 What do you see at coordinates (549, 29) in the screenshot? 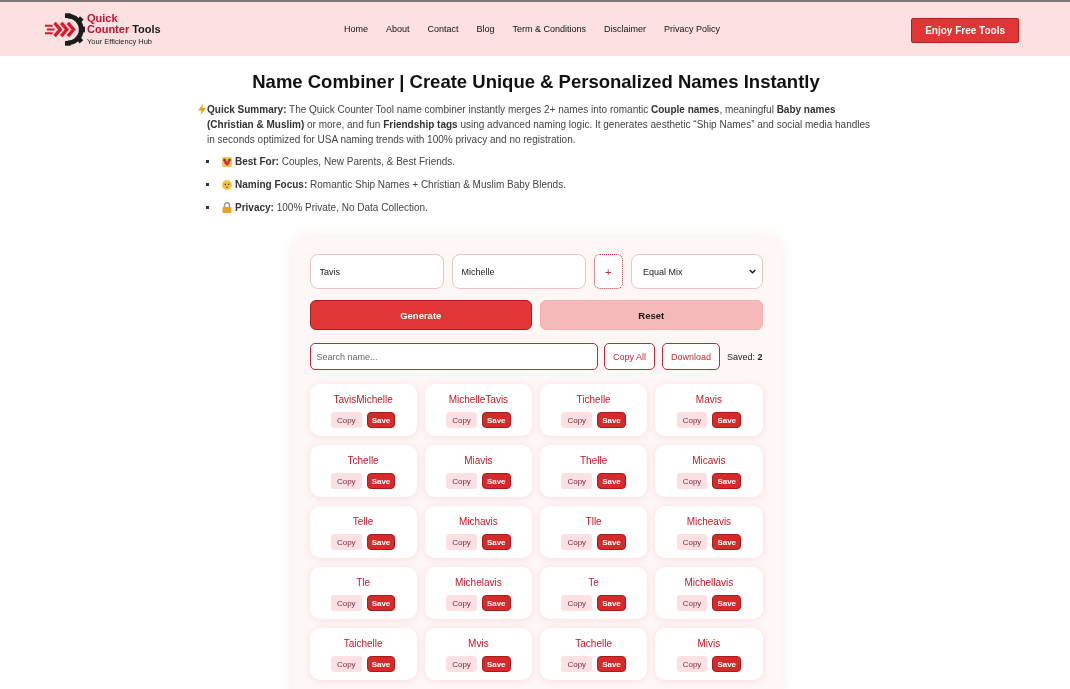
I see `nav-link: Term & Conditions` at bounding box center [549, 29].